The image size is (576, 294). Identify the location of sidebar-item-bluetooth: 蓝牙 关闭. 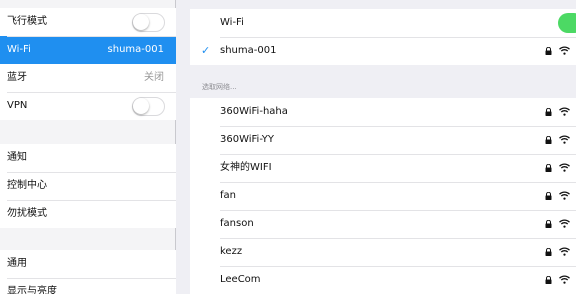
(88, 78).